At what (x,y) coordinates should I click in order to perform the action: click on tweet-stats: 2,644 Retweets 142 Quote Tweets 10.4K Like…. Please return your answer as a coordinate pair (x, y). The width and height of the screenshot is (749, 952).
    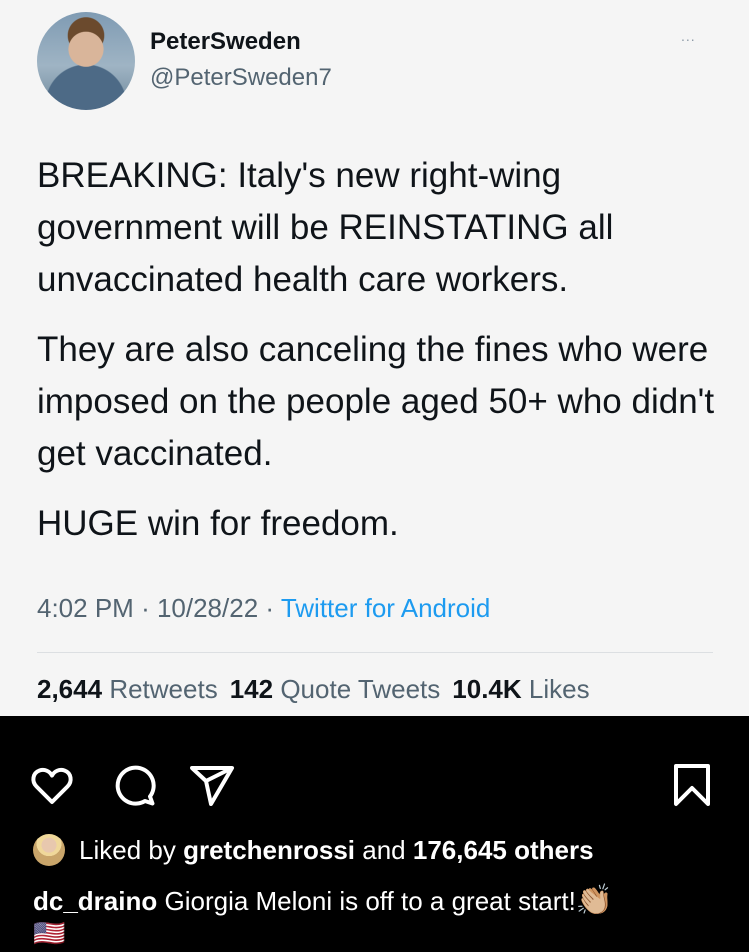
    Looking at the image, I should click on (313, 689).